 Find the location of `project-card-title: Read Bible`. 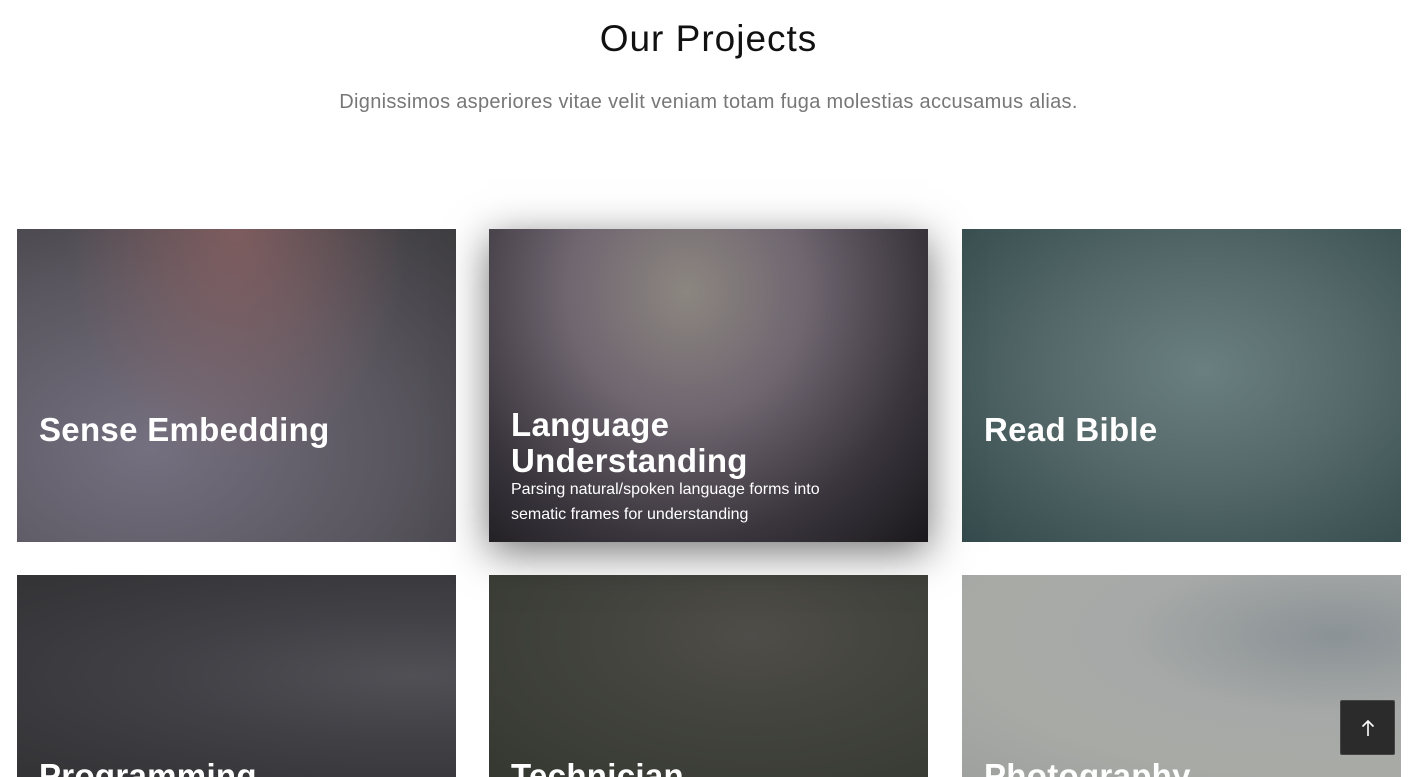

project-card-title: Read Bible is located at coordinates (1071, 429).